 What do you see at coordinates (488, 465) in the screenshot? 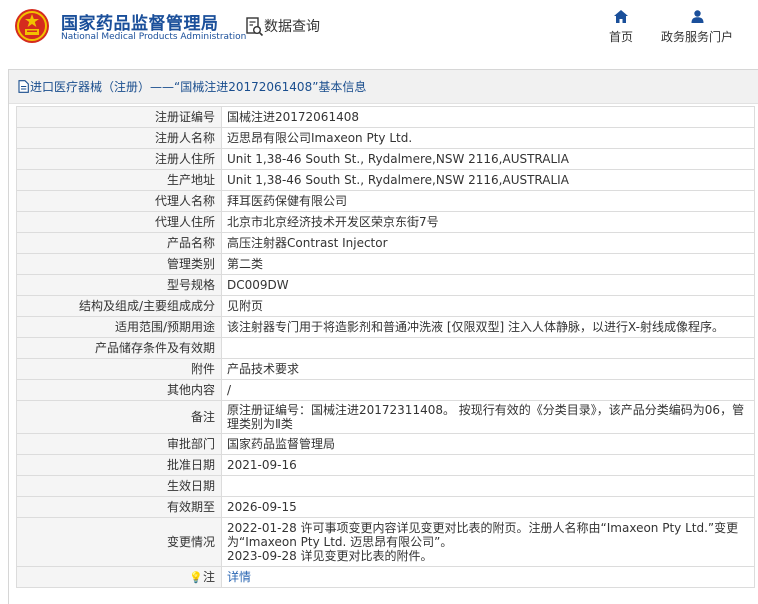
I see `row-value: 2021-09-16` at bounding box center [488, 465].